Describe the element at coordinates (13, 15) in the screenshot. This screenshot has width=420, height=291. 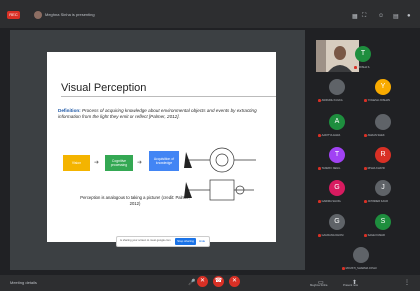
I see `recording-badge: REC` at that location.